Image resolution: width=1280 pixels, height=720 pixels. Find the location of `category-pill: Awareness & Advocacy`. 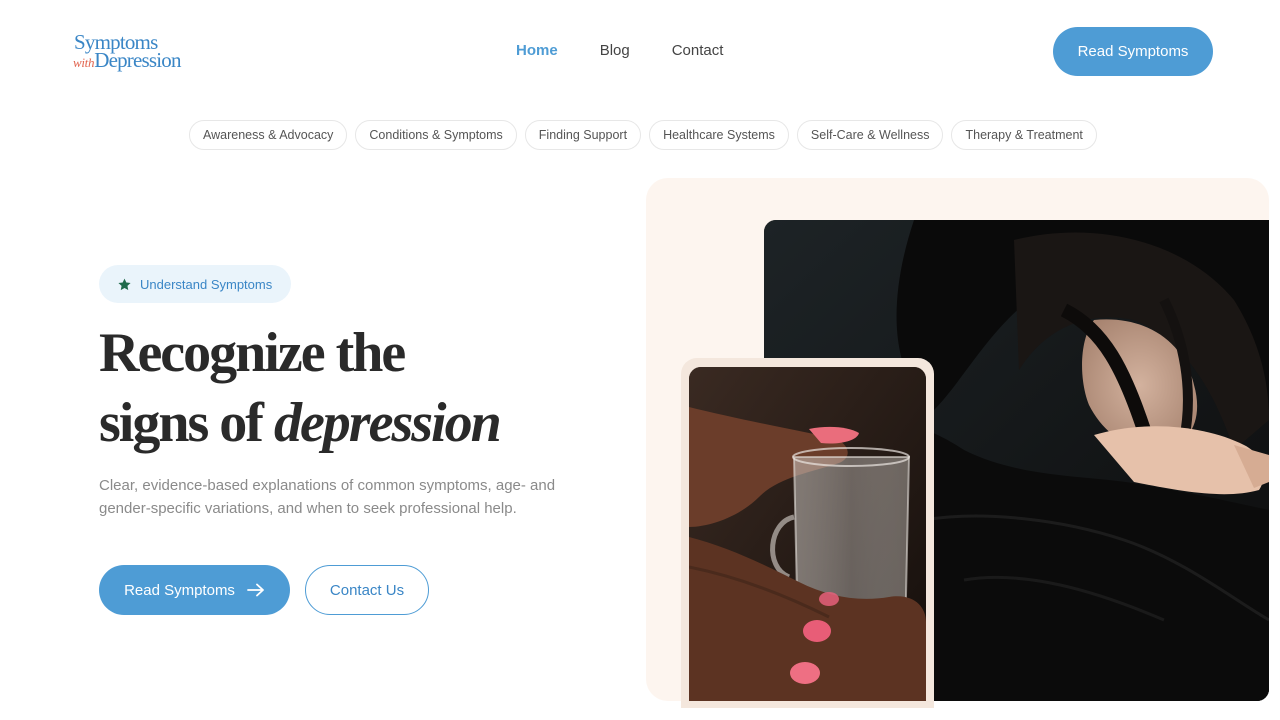

category-pill: Awareness & Advocacy is located at coordinates (268, 135).